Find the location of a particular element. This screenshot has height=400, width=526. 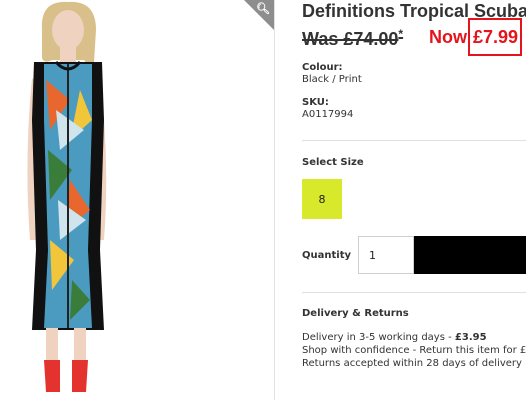

quantity-input: 1 is located at coordinates (386, 255).